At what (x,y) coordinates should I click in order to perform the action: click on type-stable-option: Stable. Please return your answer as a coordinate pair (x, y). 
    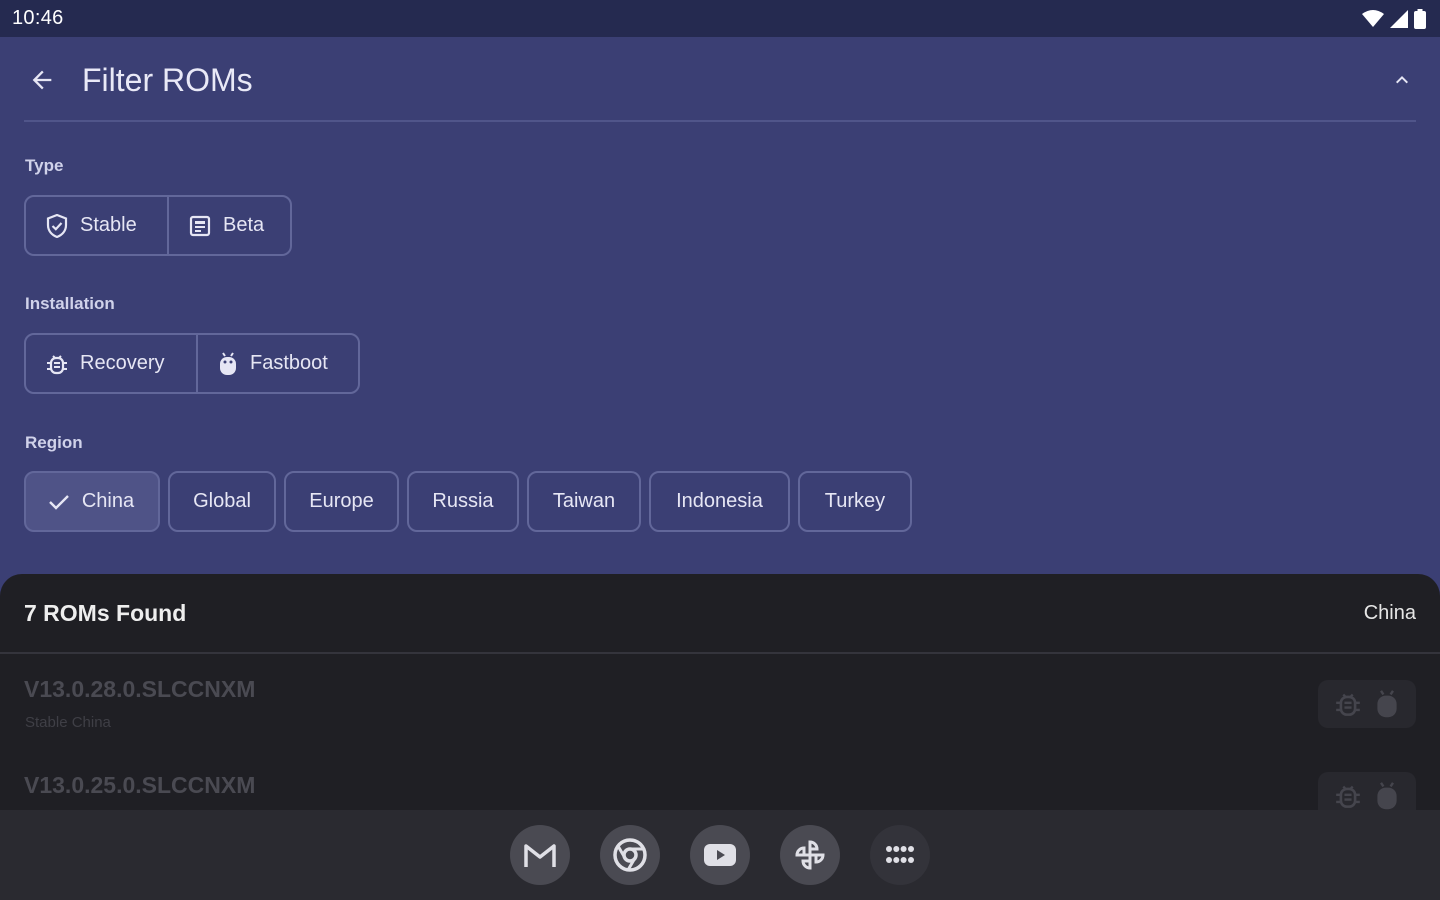
    Looking at the image, I should click on (96, 225).